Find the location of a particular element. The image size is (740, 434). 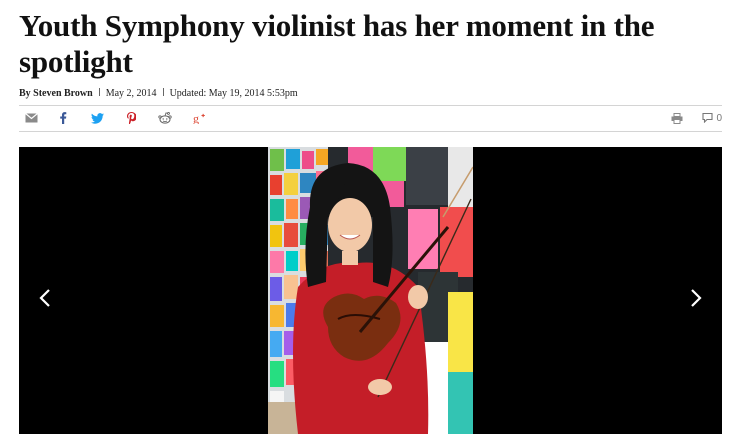

byline-author: By Steven Brown is located at coordinates (56, 93).